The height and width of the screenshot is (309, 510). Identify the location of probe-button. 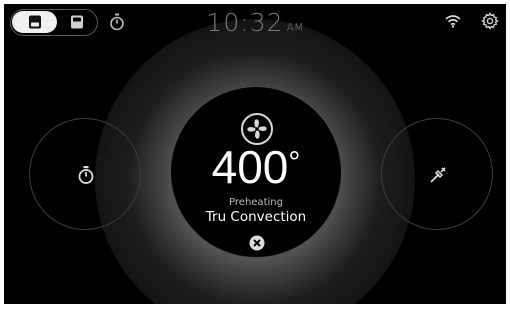
(437, 174).